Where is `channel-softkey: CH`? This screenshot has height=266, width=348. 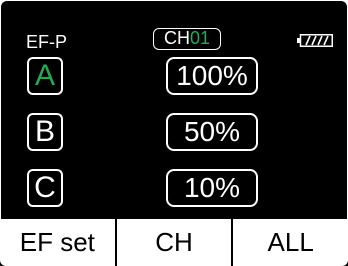
channel-softkey: CH is located at coordinates (174, 242).